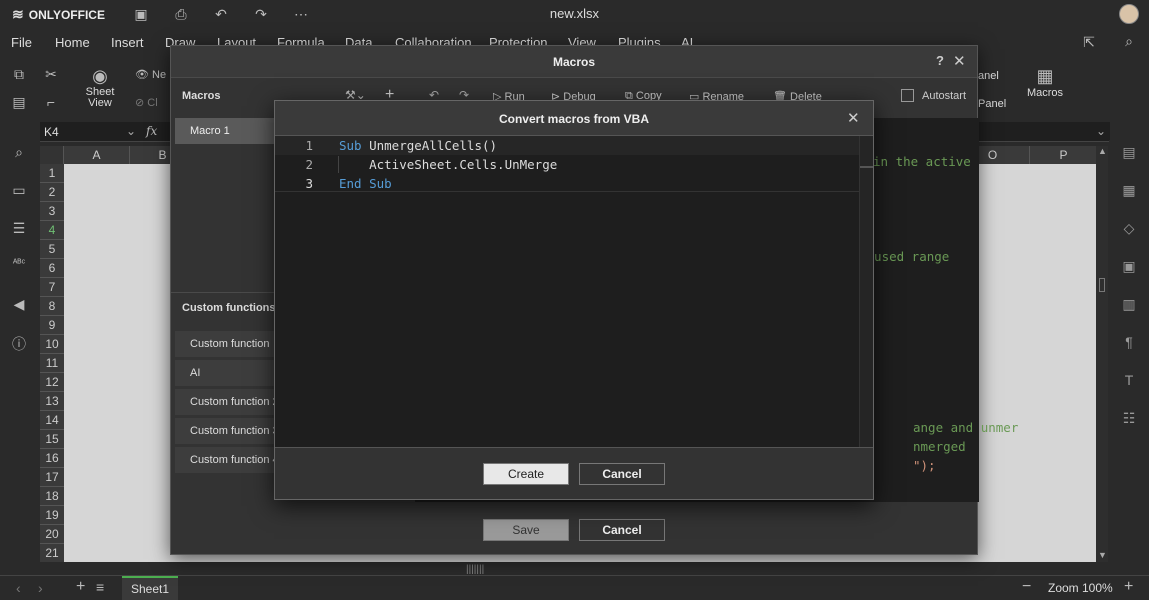 This screenshot has height=600, width=1149. Describe the element at coordinates (234, 460) in the screenshot. I see `custom-function-label: Custom function 4` at that location.